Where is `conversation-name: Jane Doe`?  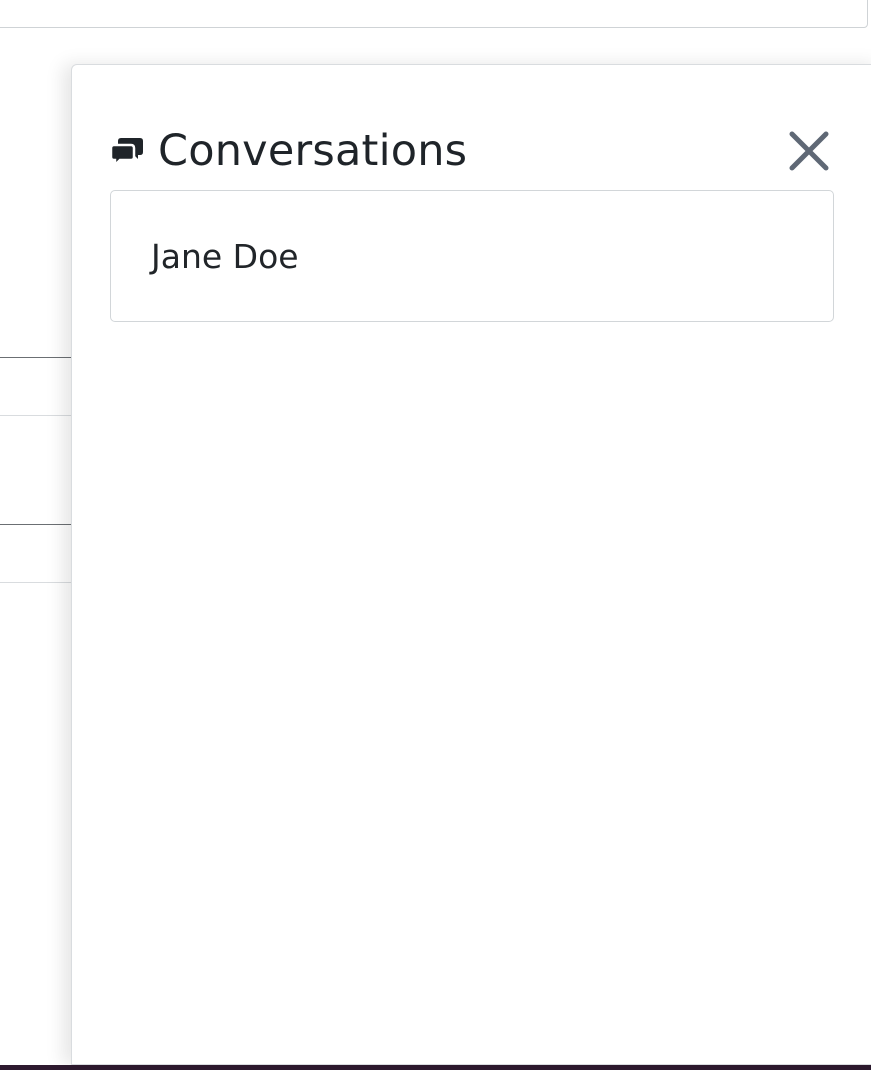
conversation-name: Jane Doe is located at coordinates (225, 256).